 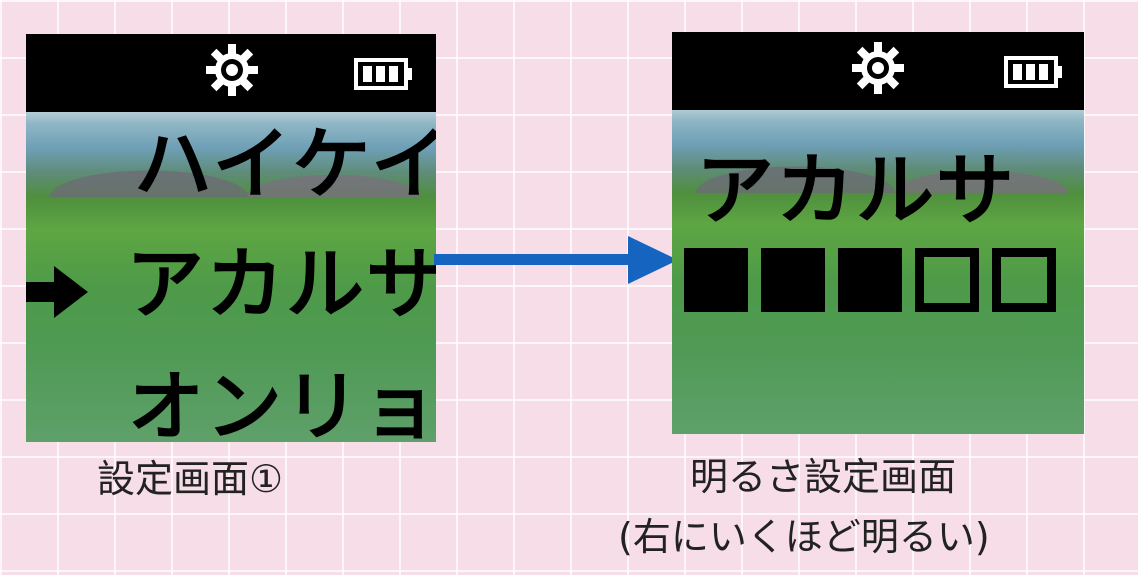 I want to click on right-arrow-icon, so click(x=57, y=292).